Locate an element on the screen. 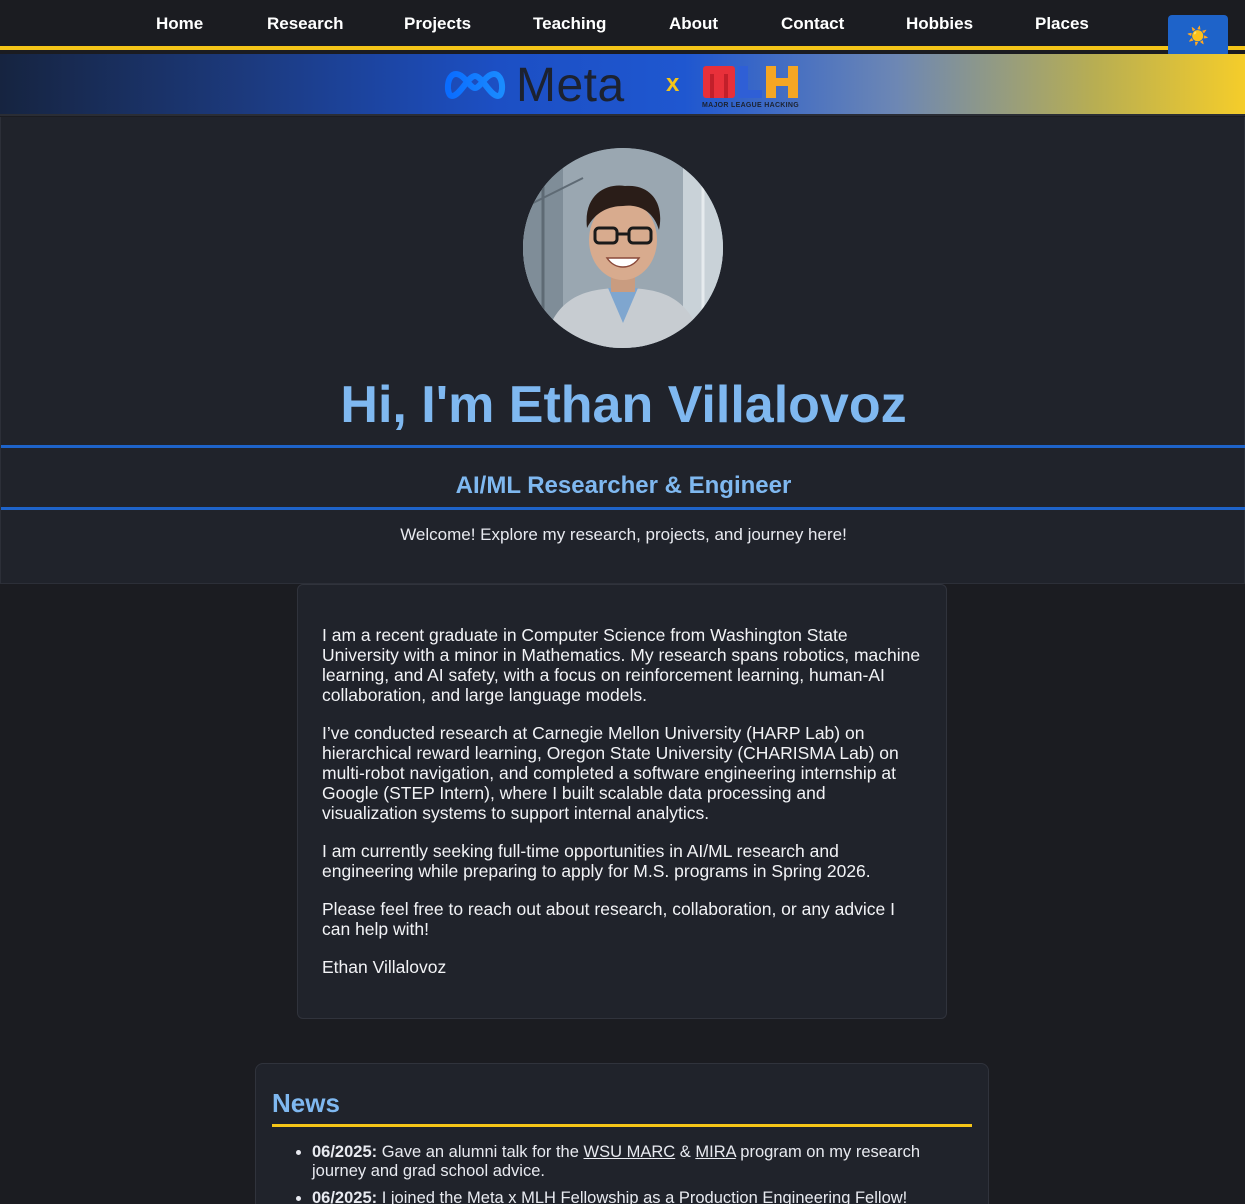  hero-divider-top is located at coordinates (623, 446).